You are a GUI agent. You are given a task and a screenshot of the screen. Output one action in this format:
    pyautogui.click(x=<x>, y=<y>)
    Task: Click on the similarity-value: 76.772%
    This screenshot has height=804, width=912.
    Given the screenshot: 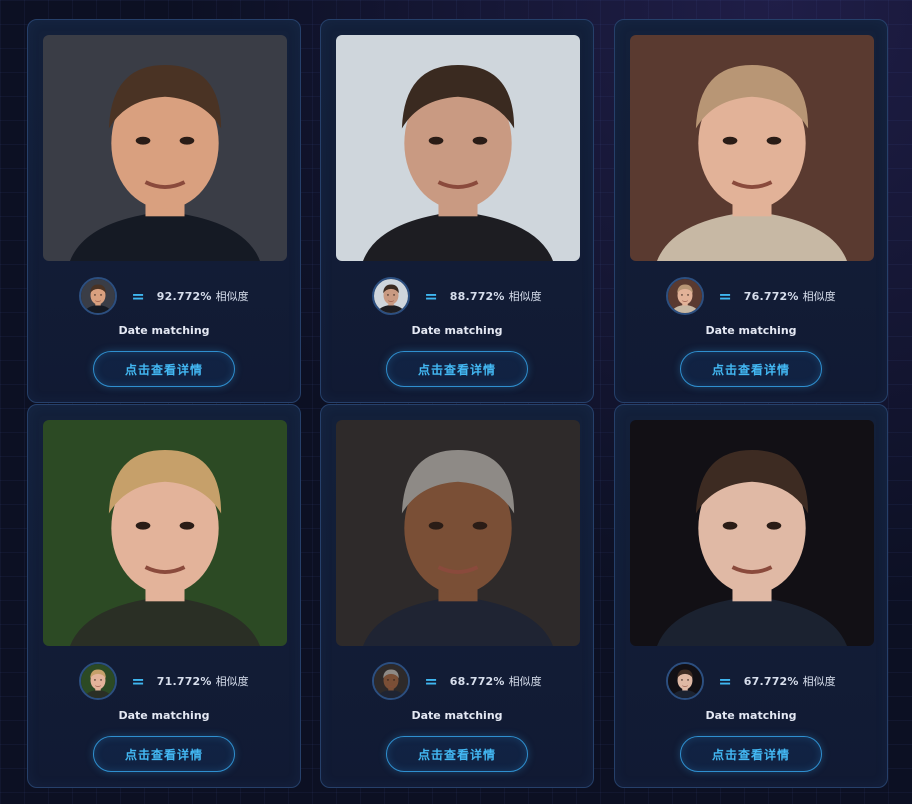 What is the action you would take?
    pyautogui.click(x=771, y=296)
    